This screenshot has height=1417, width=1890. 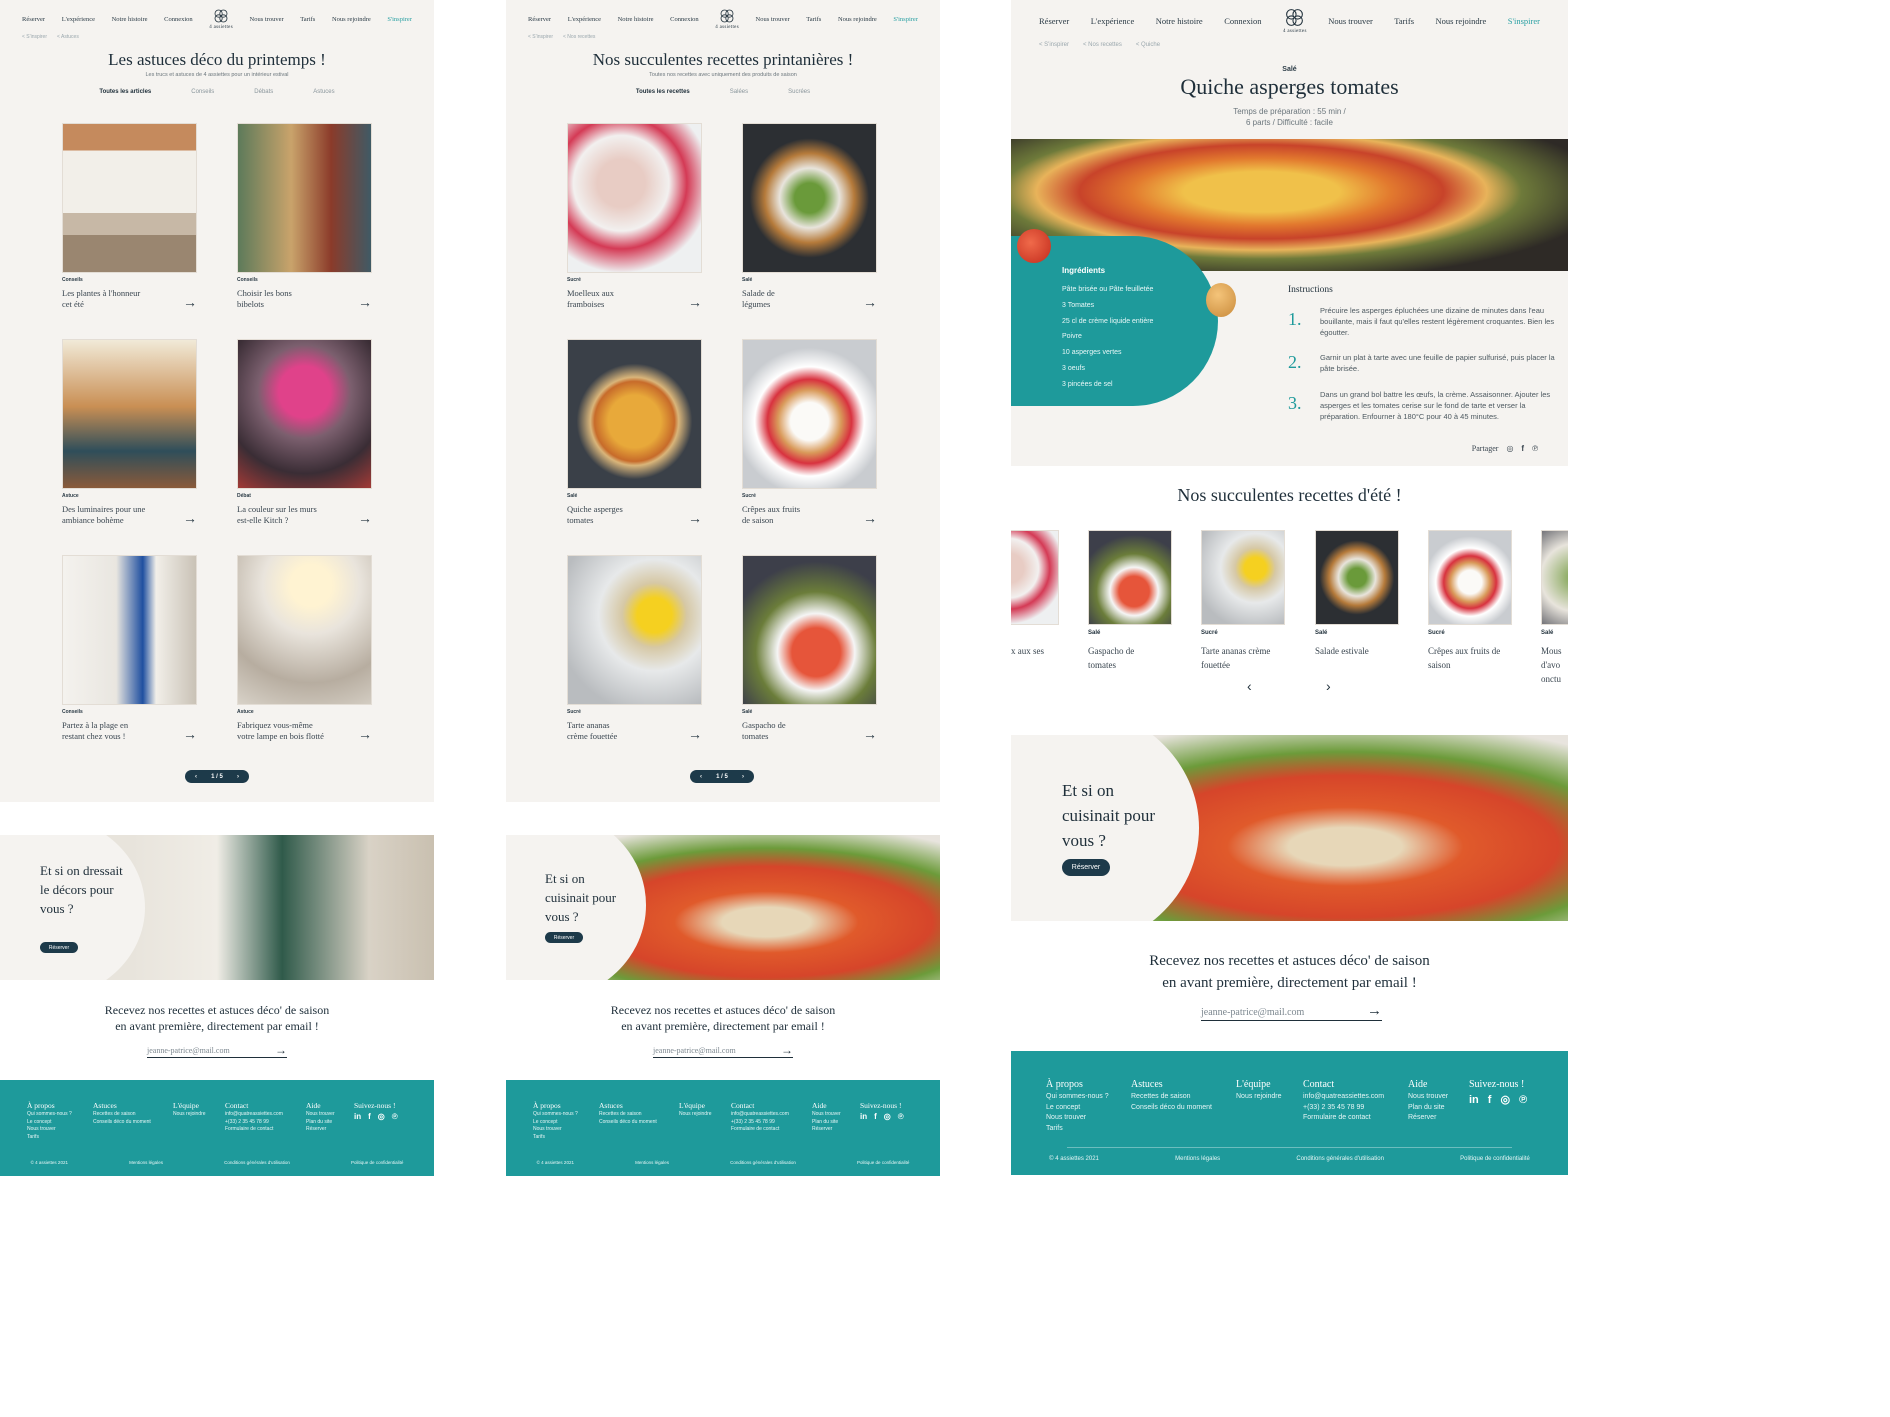 What do you see at coordinates (809, 218) in the screenshot?
I see `recipe-card: Salé Salade de légumes →` at bounding box center [809, 218].